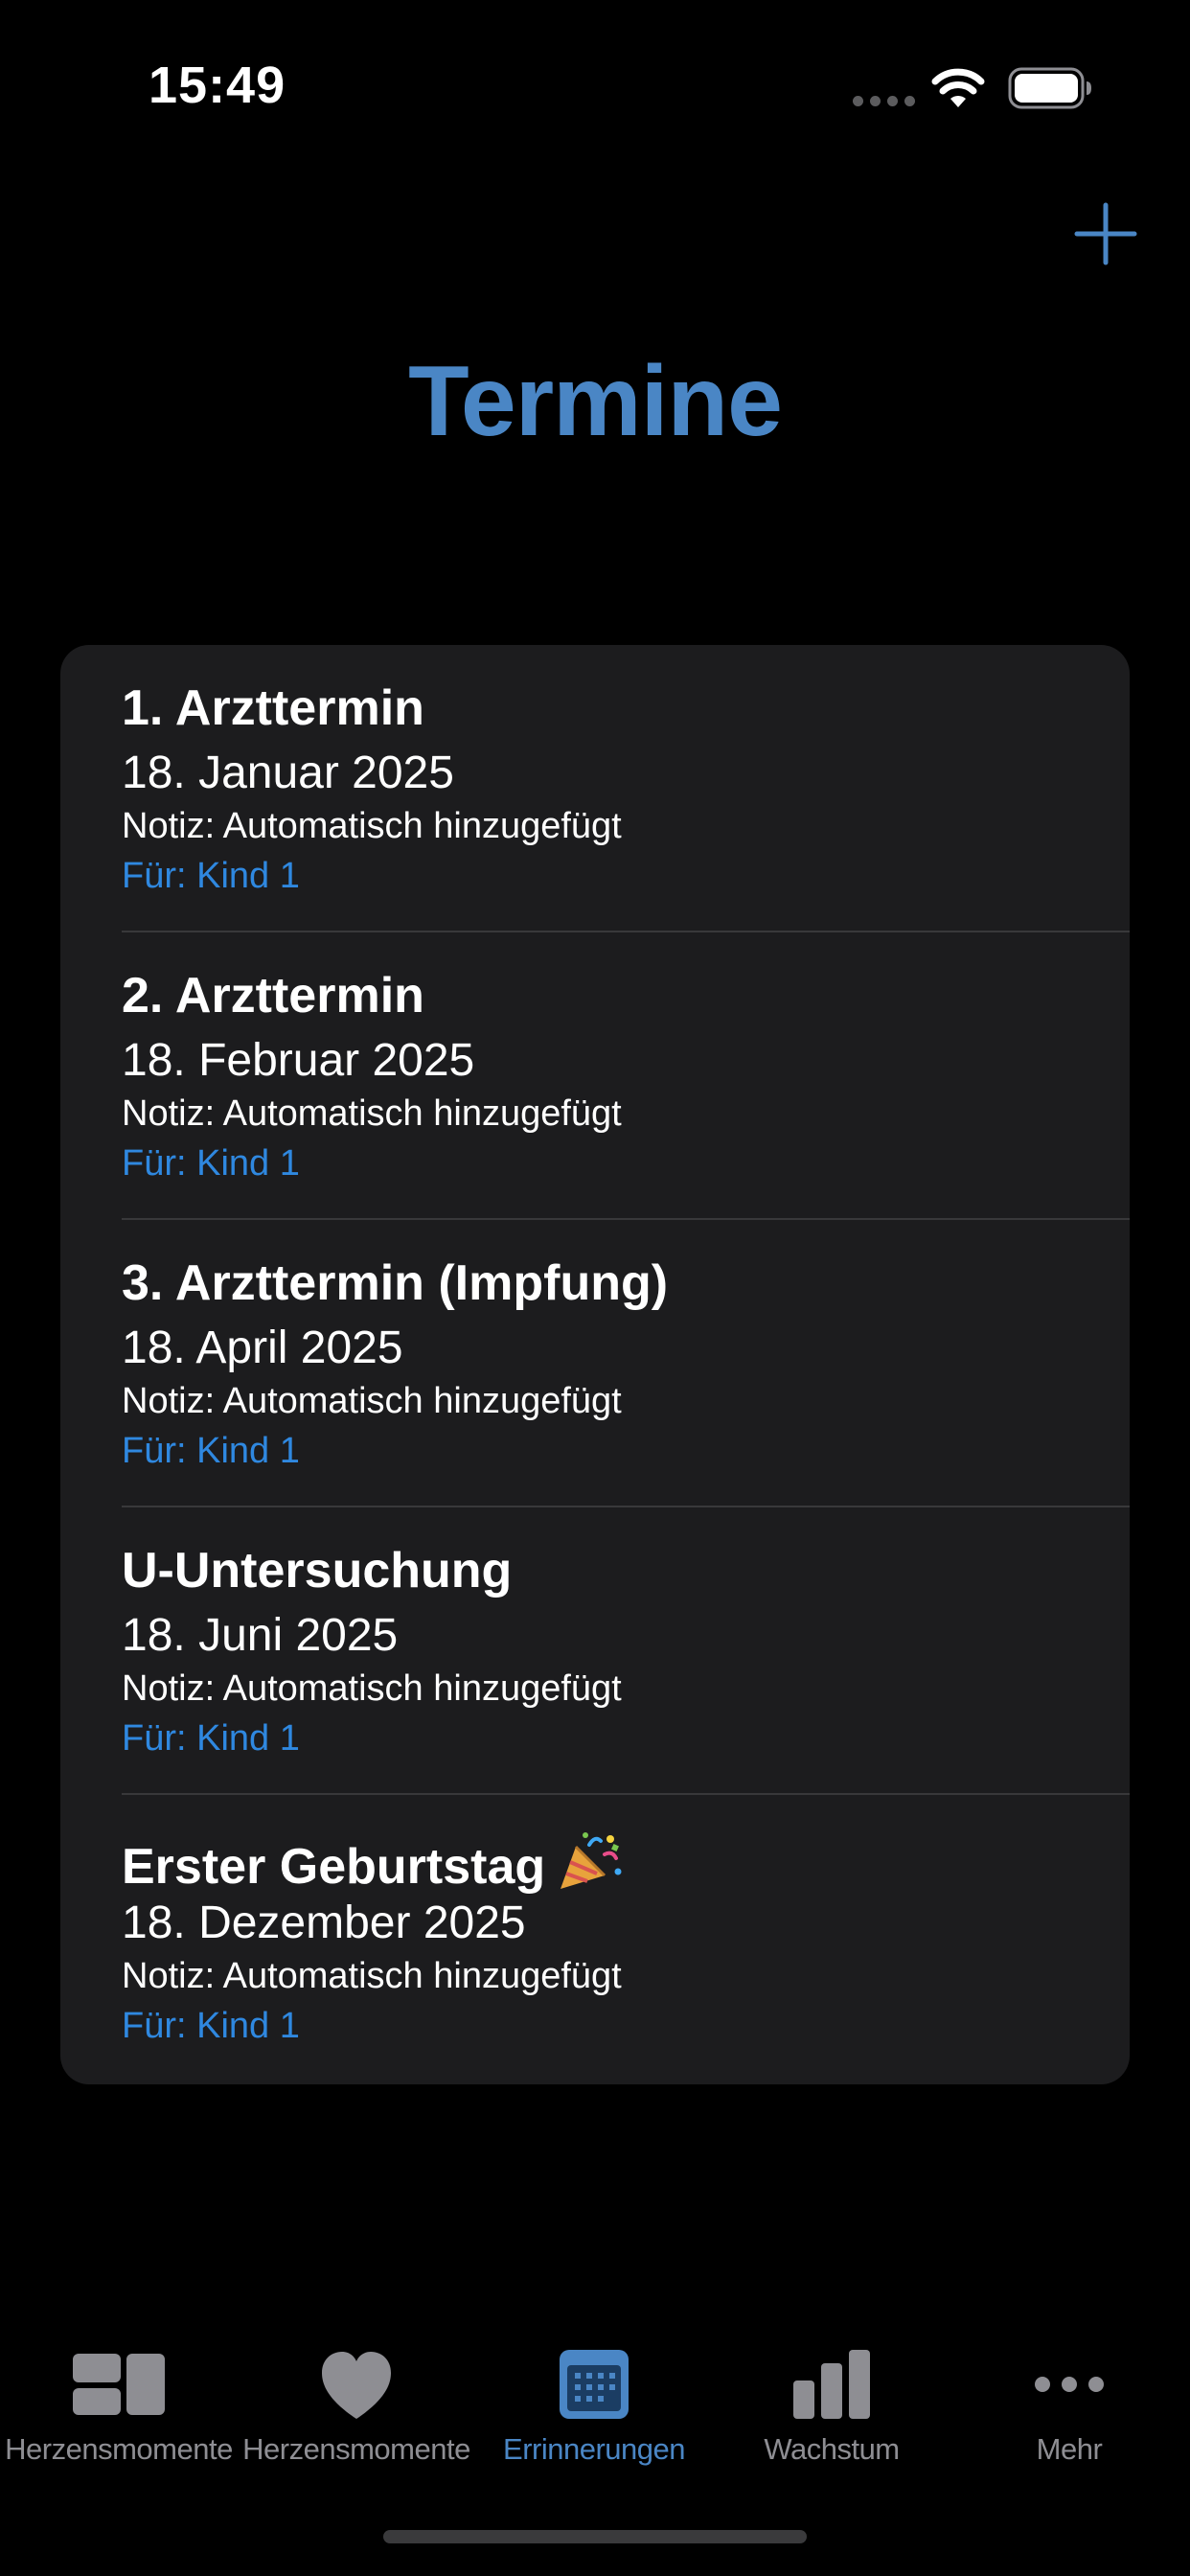 The height and width of the screenshot is (2576, 1190). Describe the element at coordinates (334, 1867) in the screenshot. I see `appointment-title: Erster Geburtstag` at that location.